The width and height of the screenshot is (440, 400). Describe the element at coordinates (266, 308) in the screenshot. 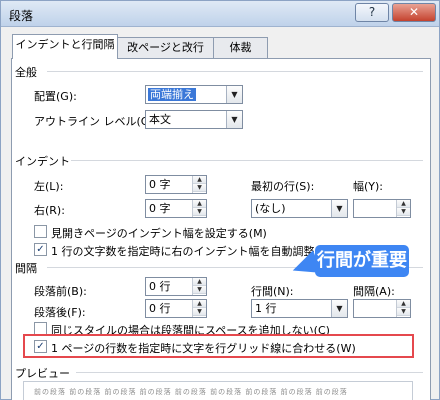

I see `line-spacing-value: 1 行` at that location.